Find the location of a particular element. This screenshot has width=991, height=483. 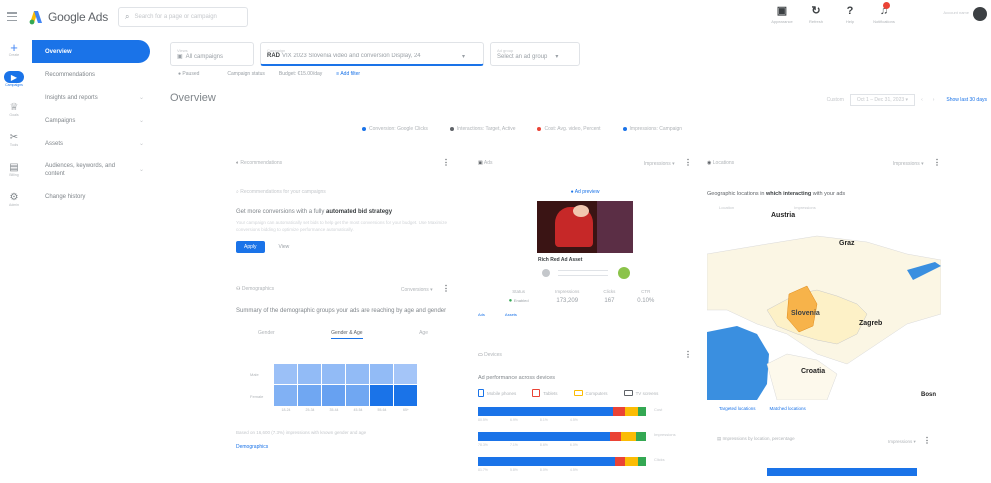

google-ads-logo: Google Ads is located at coordinates (68, 17).